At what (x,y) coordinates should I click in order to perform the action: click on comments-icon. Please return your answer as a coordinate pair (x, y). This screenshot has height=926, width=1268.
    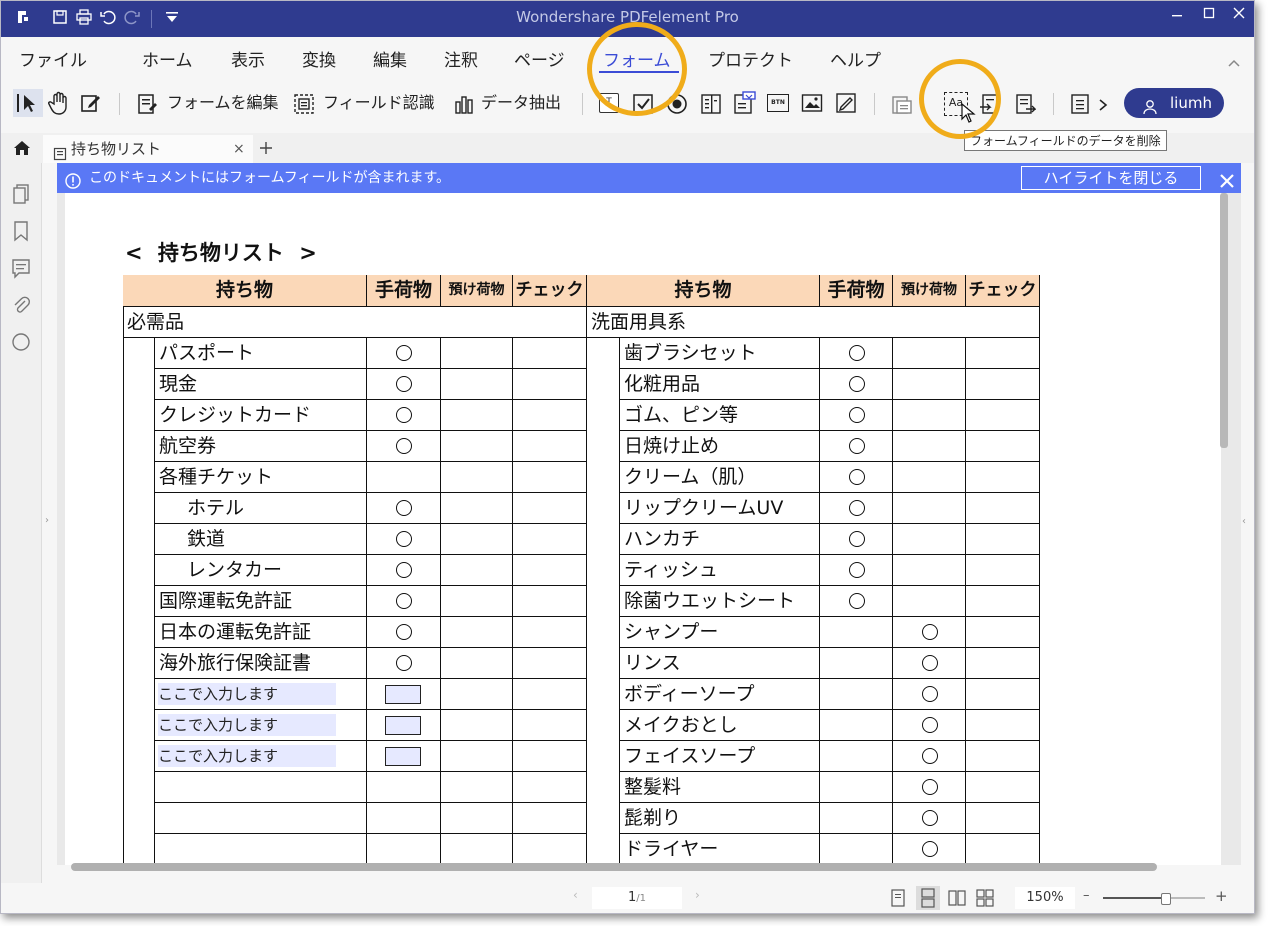
    Looking at the image, I should click on (21, 268).